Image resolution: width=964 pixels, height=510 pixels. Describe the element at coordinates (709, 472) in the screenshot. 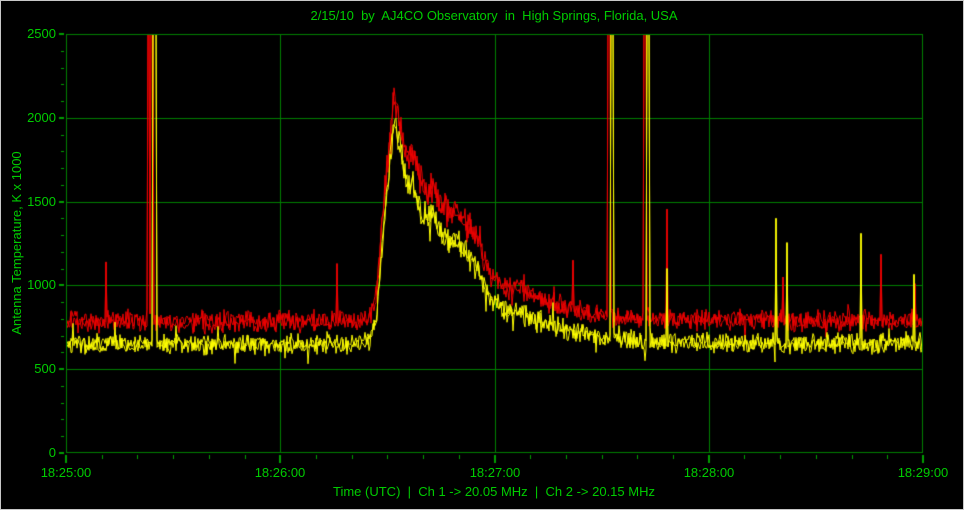

I see `x-tick-label: 18:28:00` at that location.